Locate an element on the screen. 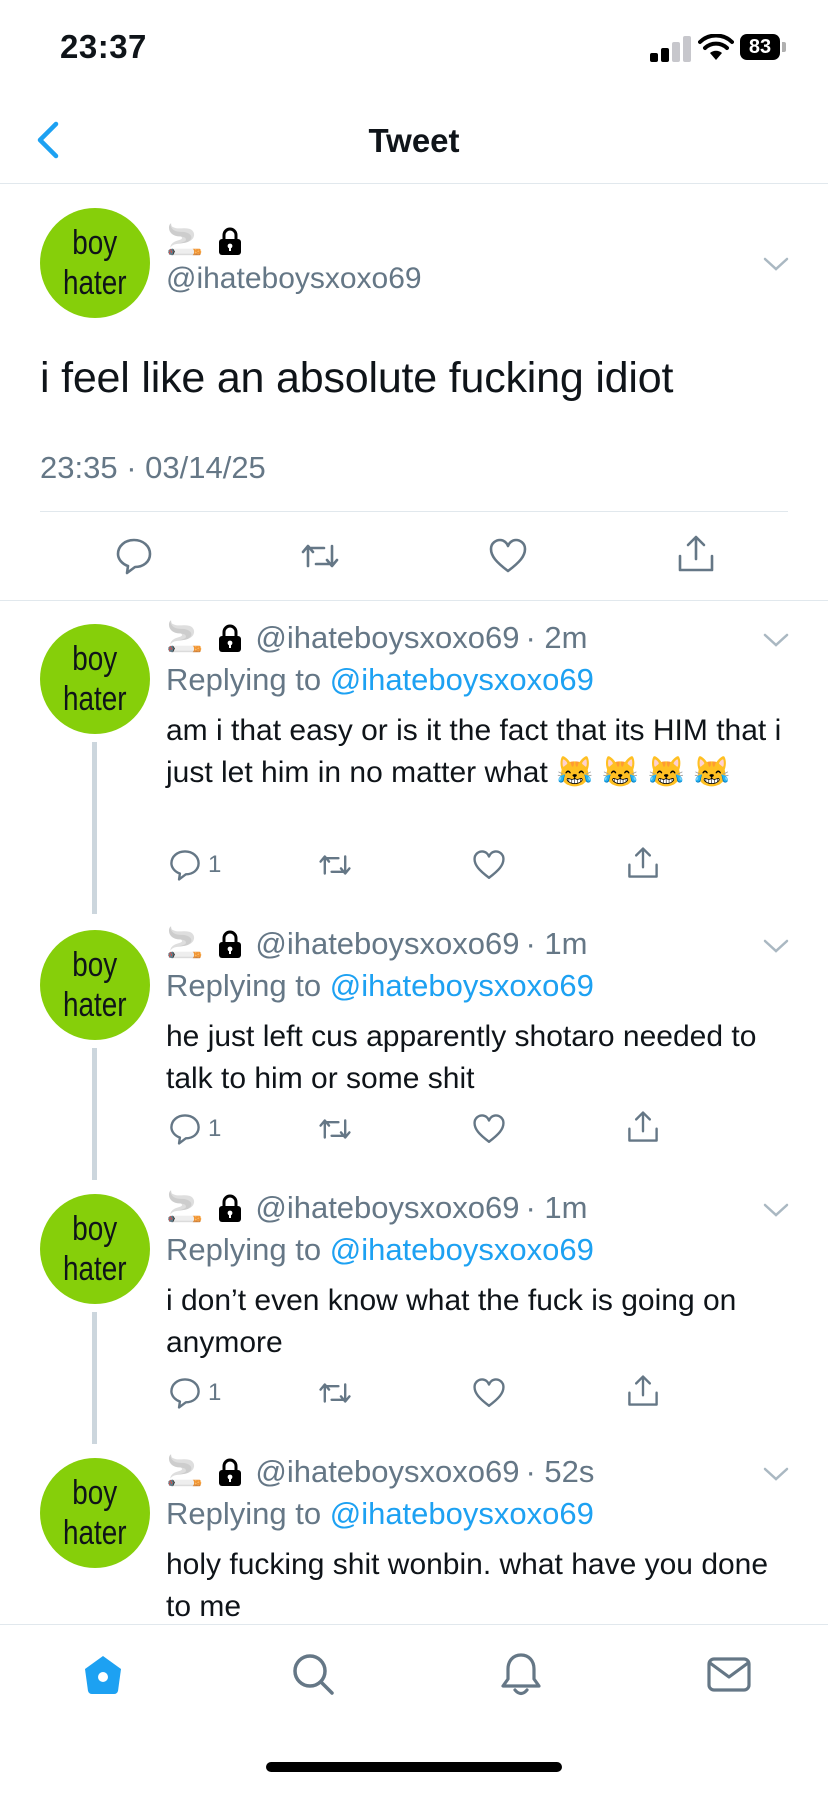 This screenshot has height=1793, width=828. wifi-icon is located at coordinates (716, 47).